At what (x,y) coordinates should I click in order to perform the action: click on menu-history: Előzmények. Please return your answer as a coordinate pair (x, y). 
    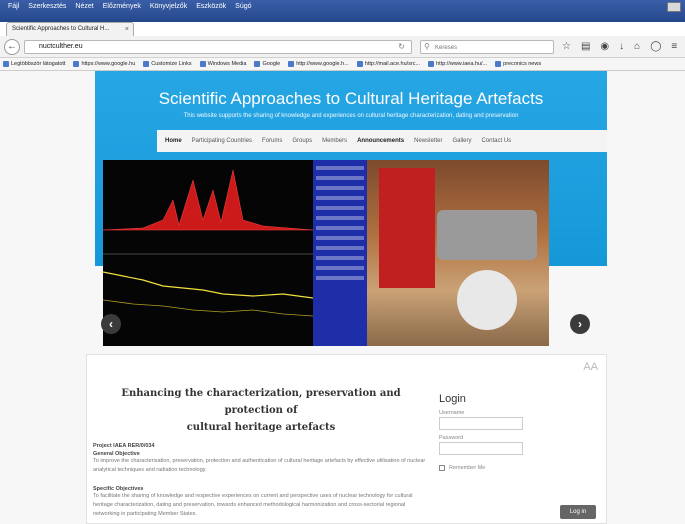
    Looking at the image, I should click on (122, 6).